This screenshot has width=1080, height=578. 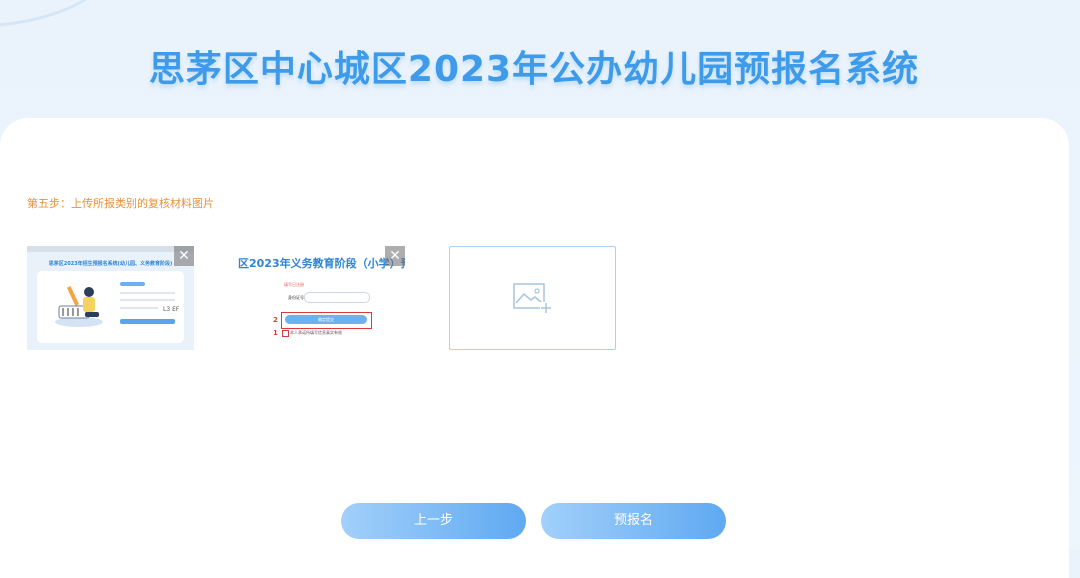 I want to click on preview-captcha: L3 EF, so click(x=171, y=309).